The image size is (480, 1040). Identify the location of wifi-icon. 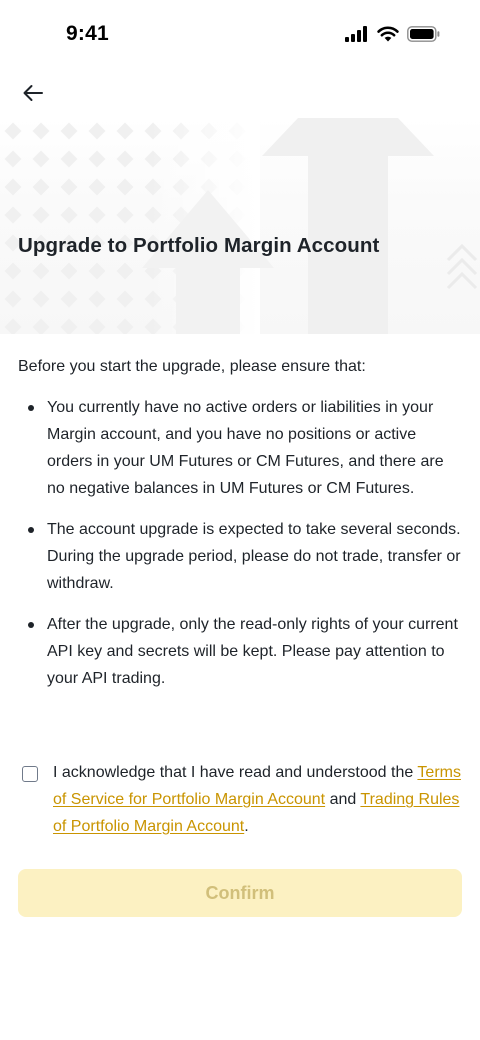
(388, 34).